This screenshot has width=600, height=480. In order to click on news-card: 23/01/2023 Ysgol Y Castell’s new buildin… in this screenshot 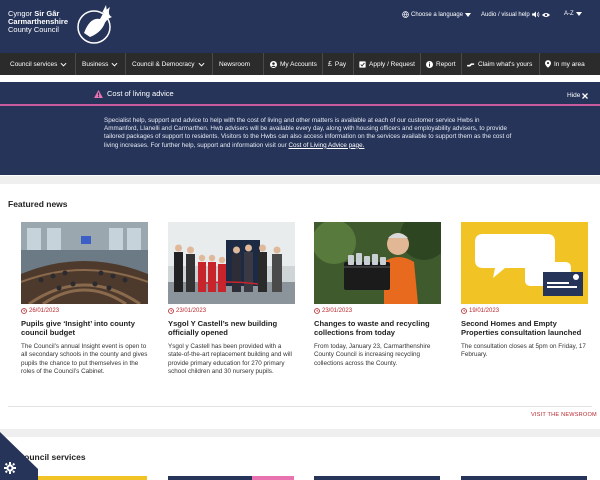, I will do `click(231, 299)`.